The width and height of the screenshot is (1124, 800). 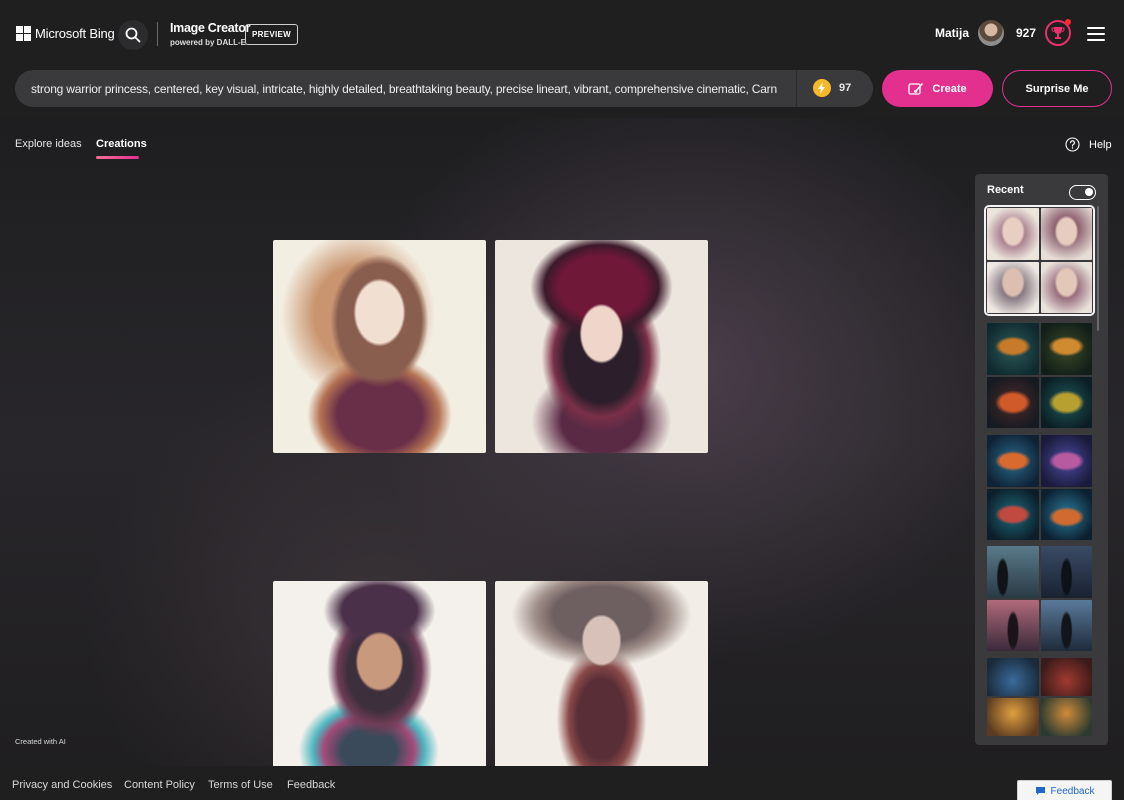 I want to click on image-creator-title: Image Creator powered by DALL-E, so click(x=210, y=34).